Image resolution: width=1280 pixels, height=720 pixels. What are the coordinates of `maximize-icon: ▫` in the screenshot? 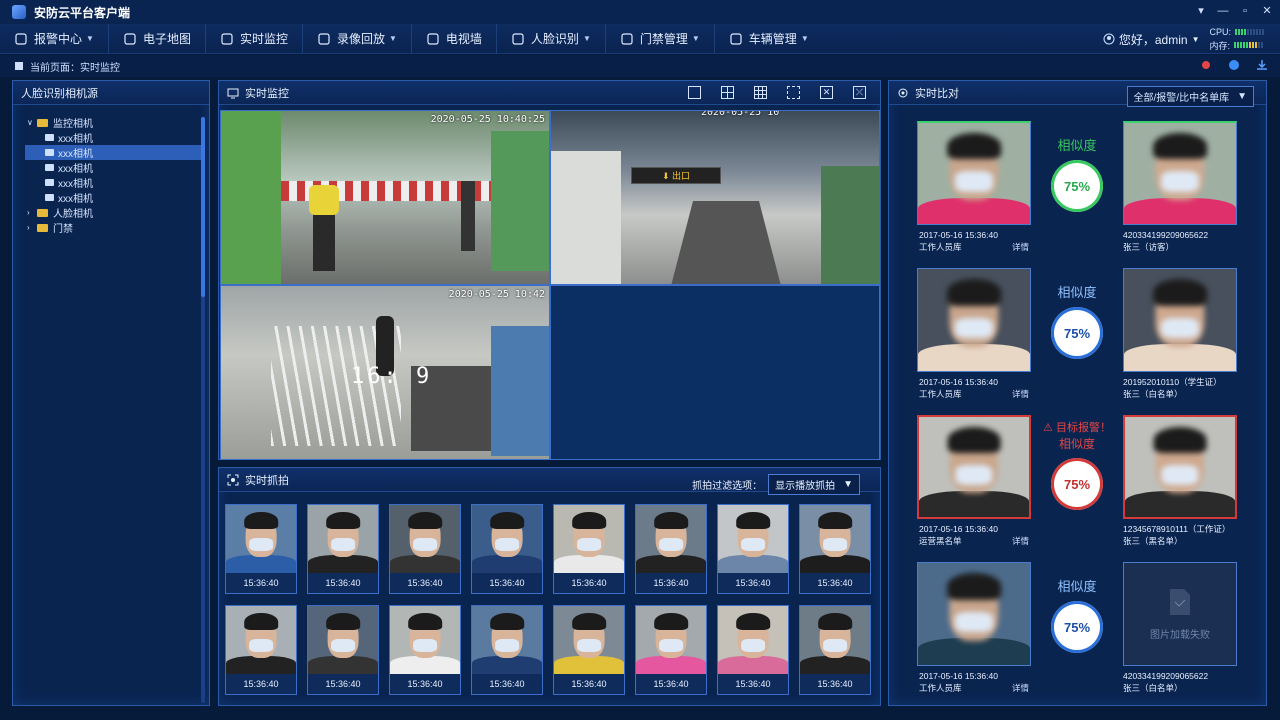 It's located at (1245, 11).